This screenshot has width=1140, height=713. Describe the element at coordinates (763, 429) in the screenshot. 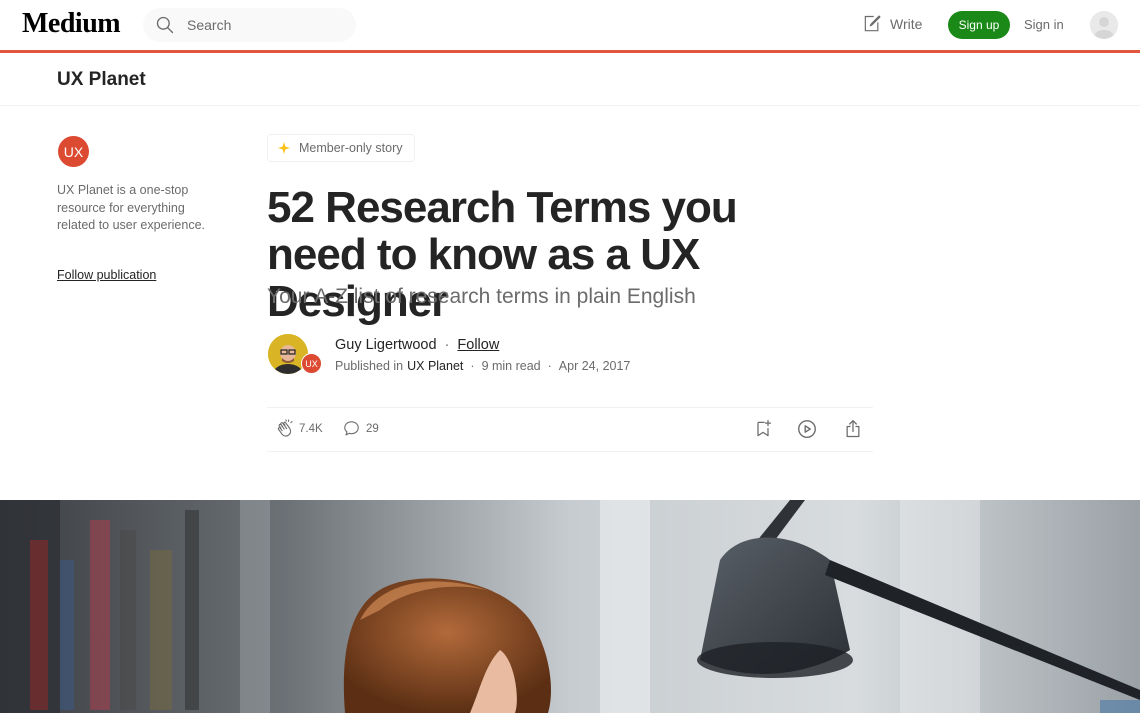

I see `bookmark-icon` at that location.